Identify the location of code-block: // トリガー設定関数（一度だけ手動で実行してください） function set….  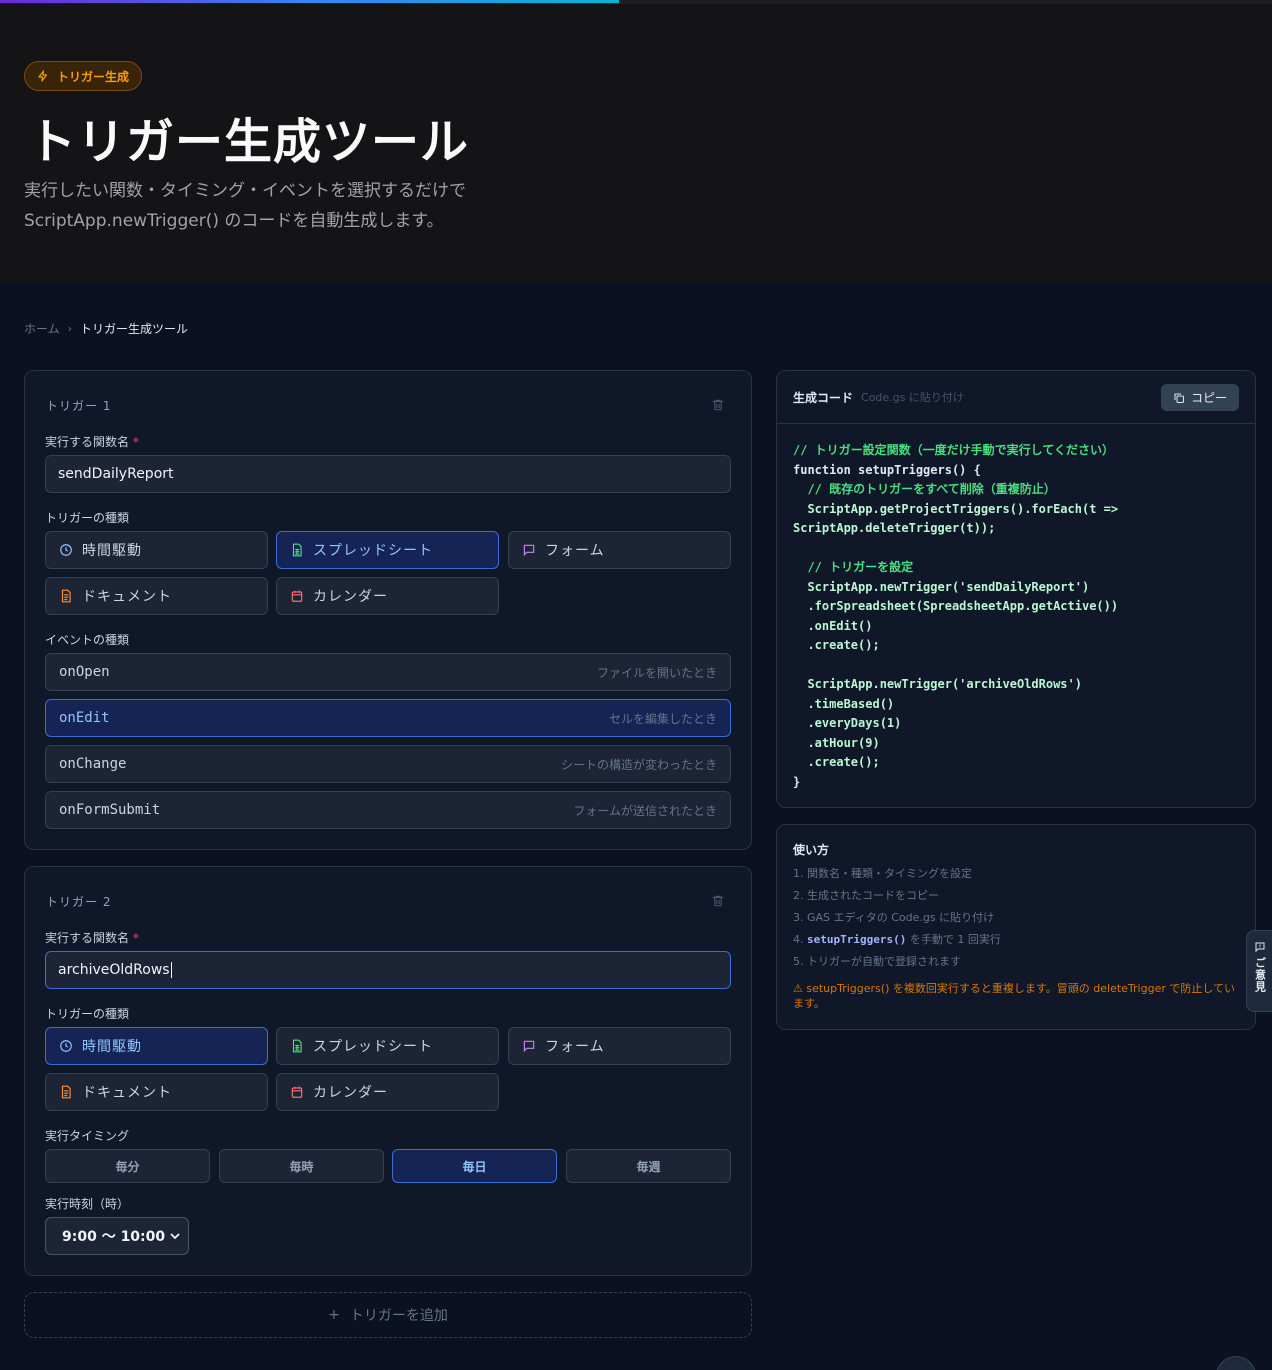
(955, 616).